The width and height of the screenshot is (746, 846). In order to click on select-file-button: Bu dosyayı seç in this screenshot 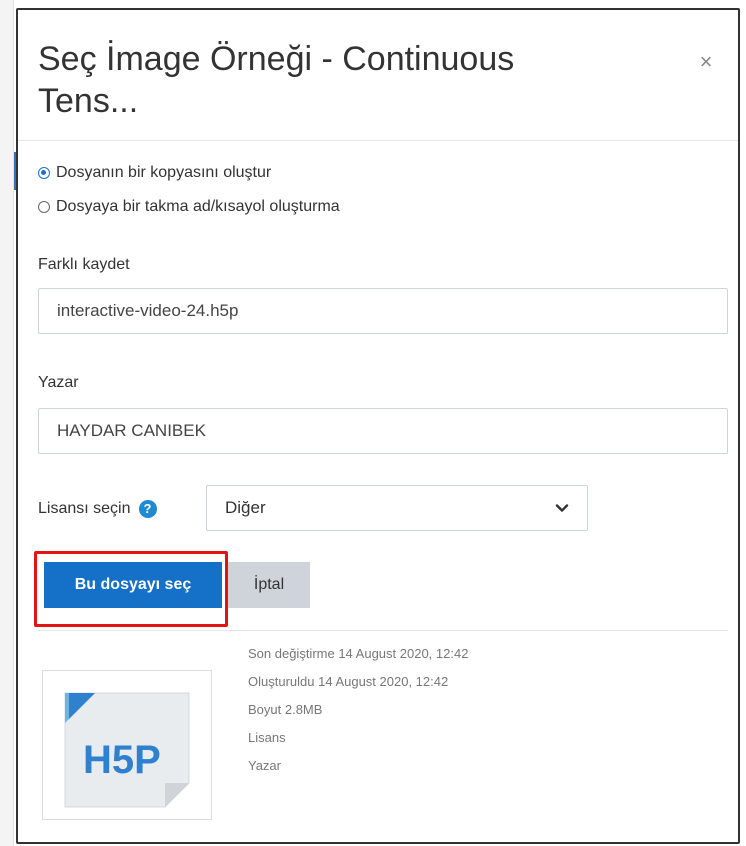, I will do `click(133, 585)`.